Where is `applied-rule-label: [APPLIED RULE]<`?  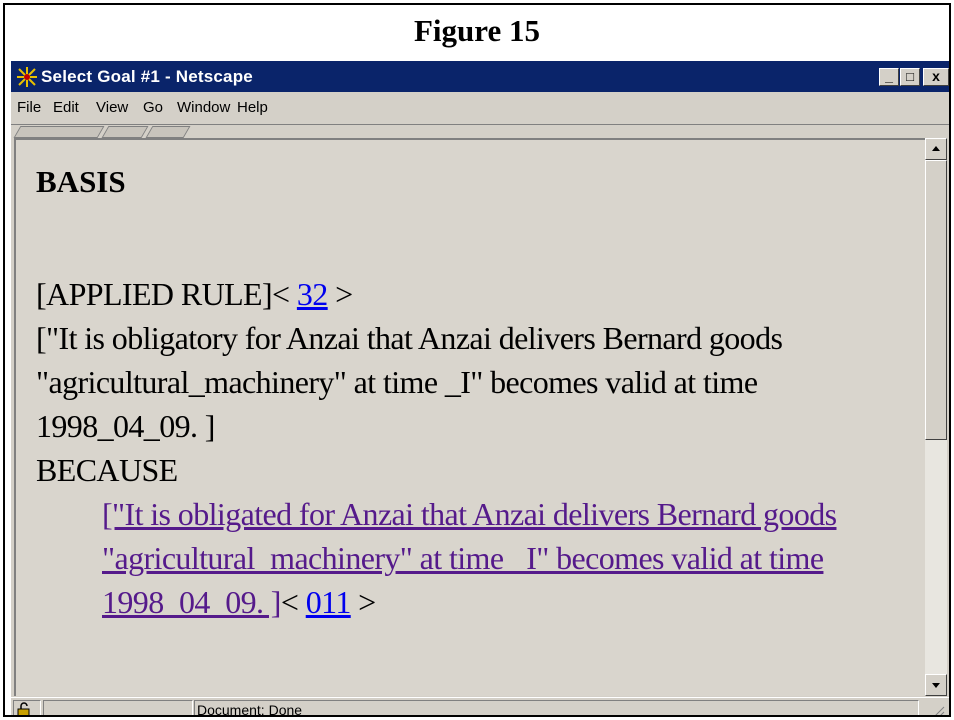
applied-rule-label: [APPLIED RULE]< is located at coordinates (166, 294).